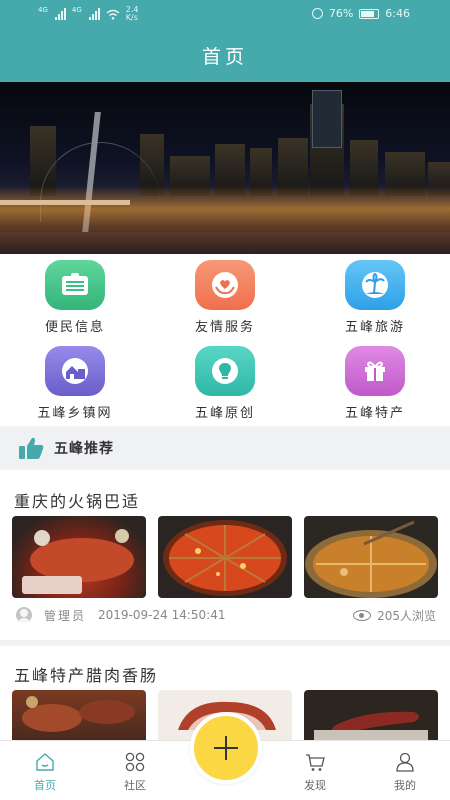 This screenshot has width=450, height=800. I want to click on service-convenience: 便民信息, so click(75, 297).